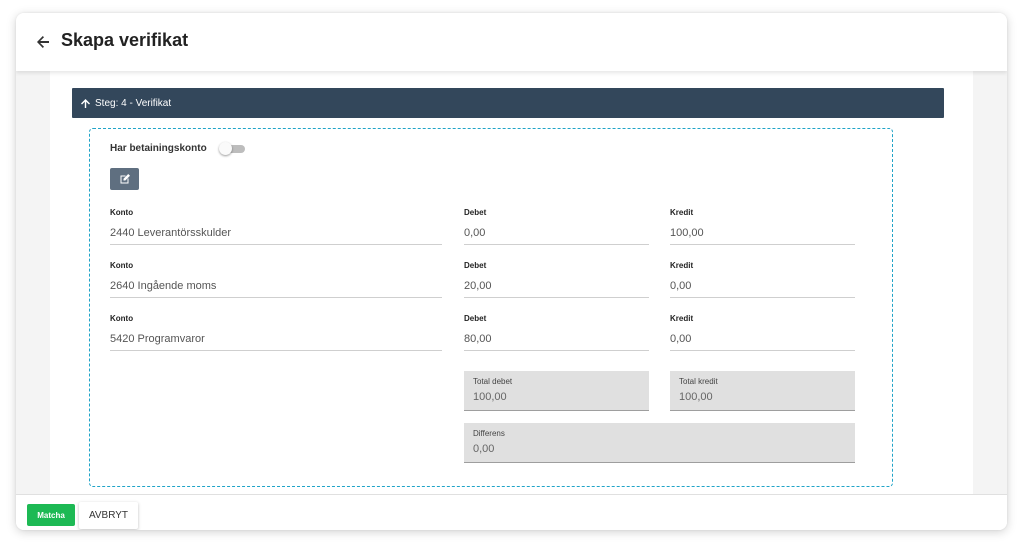  I want to click on difference-label: Differens, so click(489, 433).